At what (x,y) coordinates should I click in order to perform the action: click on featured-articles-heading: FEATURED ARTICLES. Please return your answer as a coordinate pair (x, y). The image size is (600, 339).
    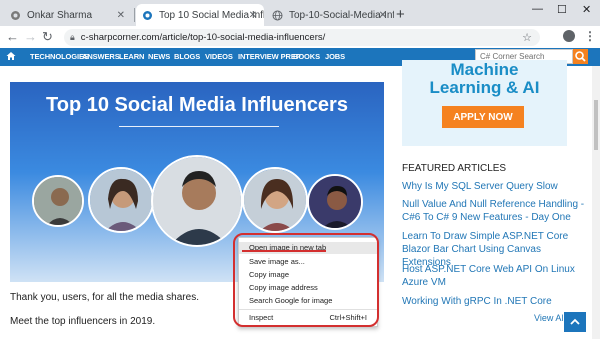
    Looking at the image, I should click on (454, 168).